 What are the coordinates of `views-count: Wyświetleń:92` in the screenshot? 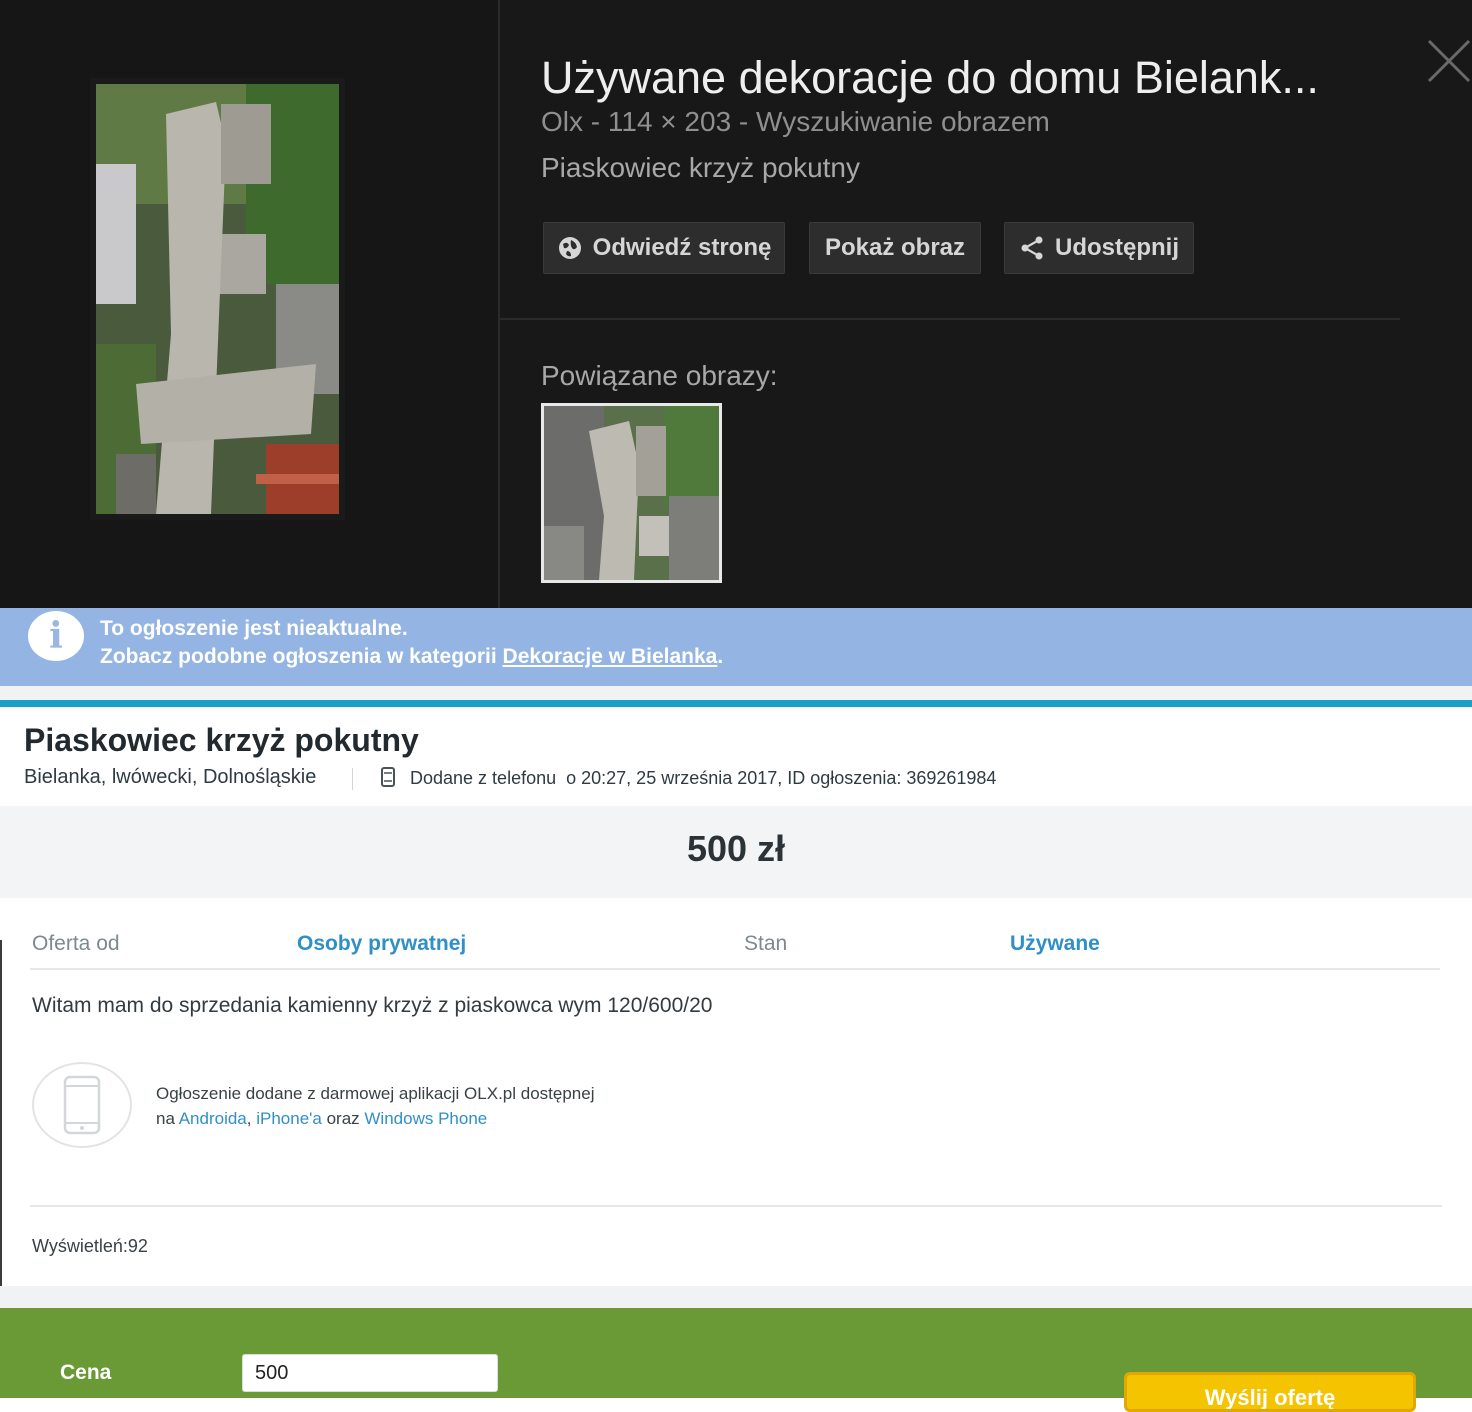 It's located at (90, 1246).